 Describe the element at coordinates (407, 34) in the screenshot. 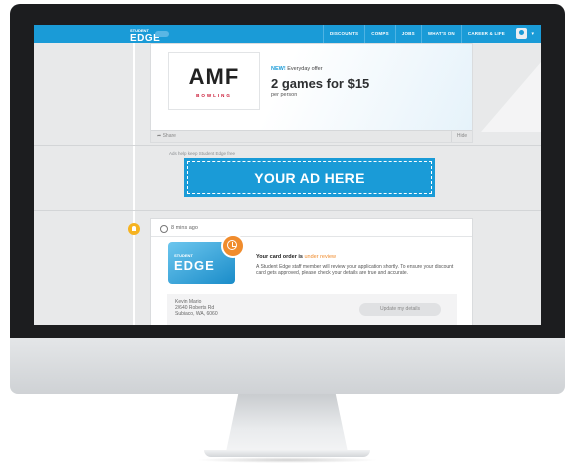

I see `nav-jobs: JOBS` at that location.